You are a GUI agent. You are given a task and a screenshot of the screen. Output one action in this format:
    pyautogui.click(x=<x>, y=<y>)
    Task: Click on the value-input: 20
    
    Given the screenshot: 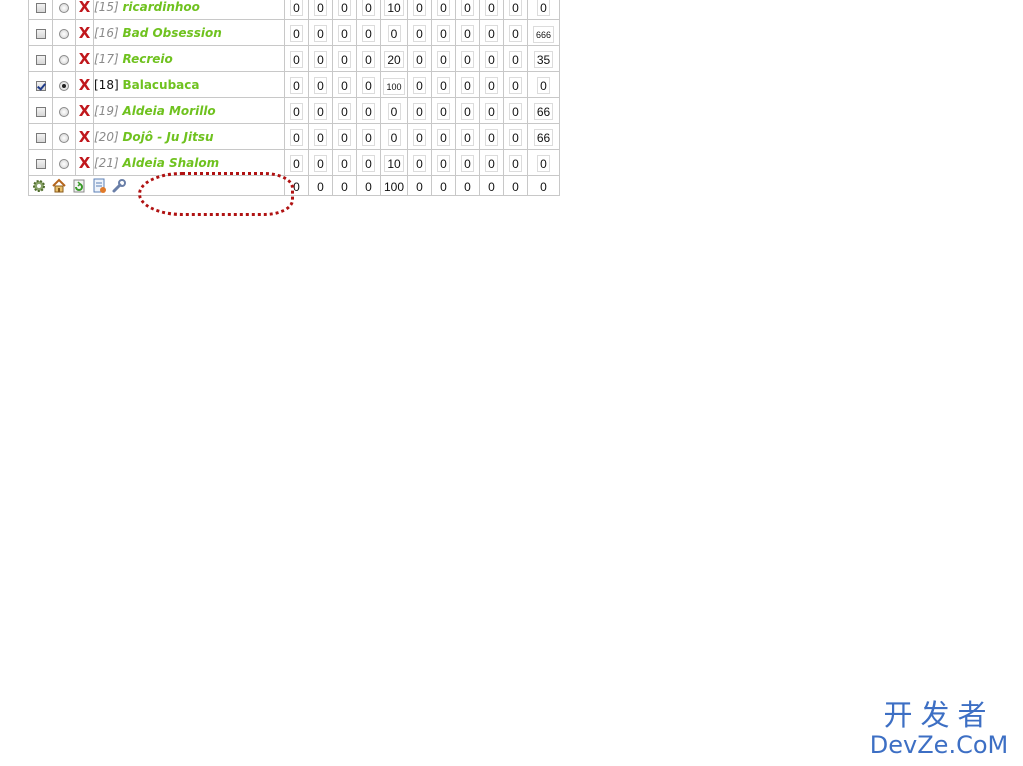 What is the action you would take?
    pyautogui.click(x=394, y=59)
    